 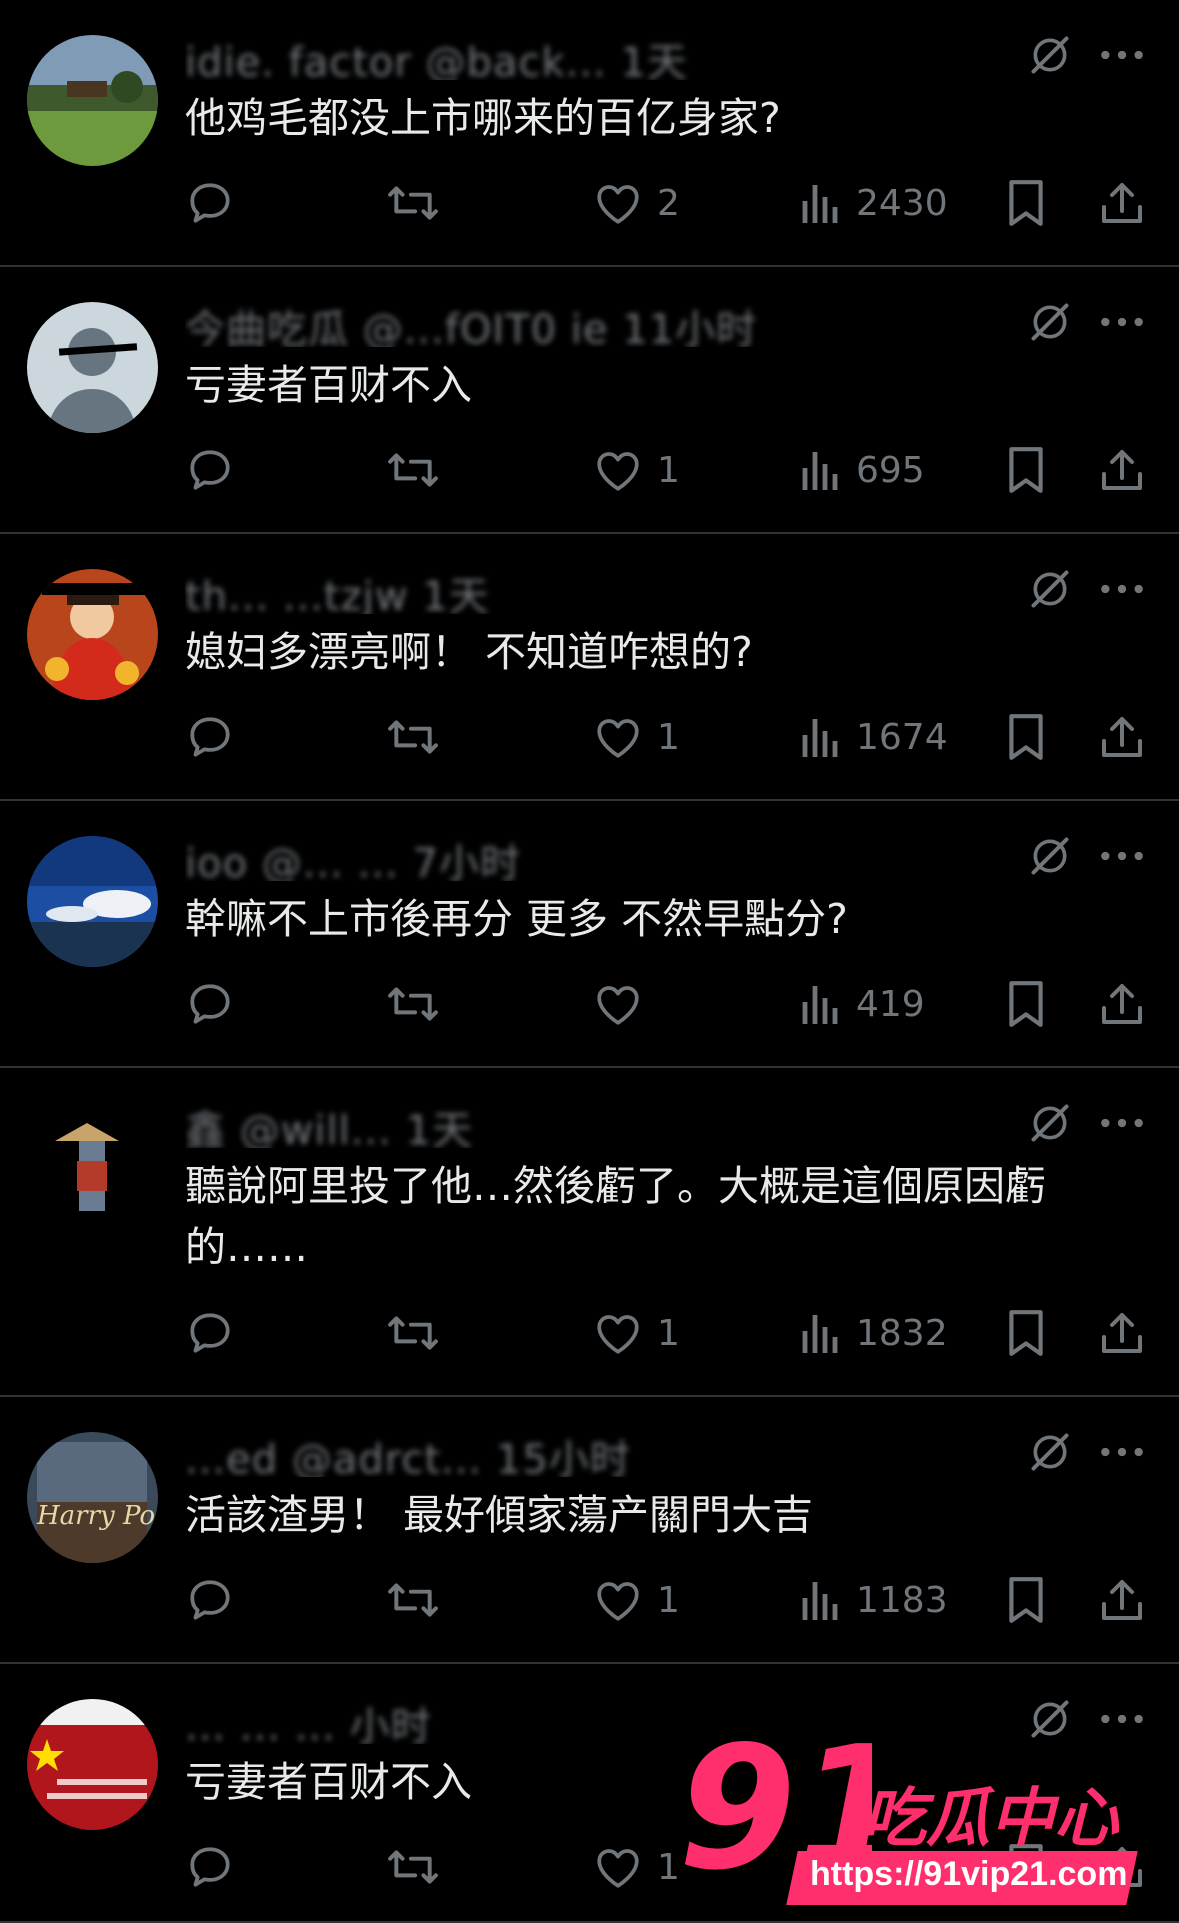 What do you see at coordinates (589, 470) in the screenshot?
I see `action-bar: 1 695` at bounding box center [589, 470].